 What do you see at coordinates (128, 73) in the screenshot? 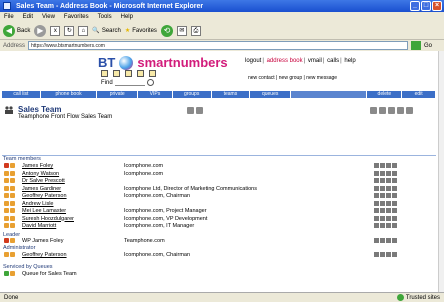
I see `phone-icon` at bounding box center [128, 73].